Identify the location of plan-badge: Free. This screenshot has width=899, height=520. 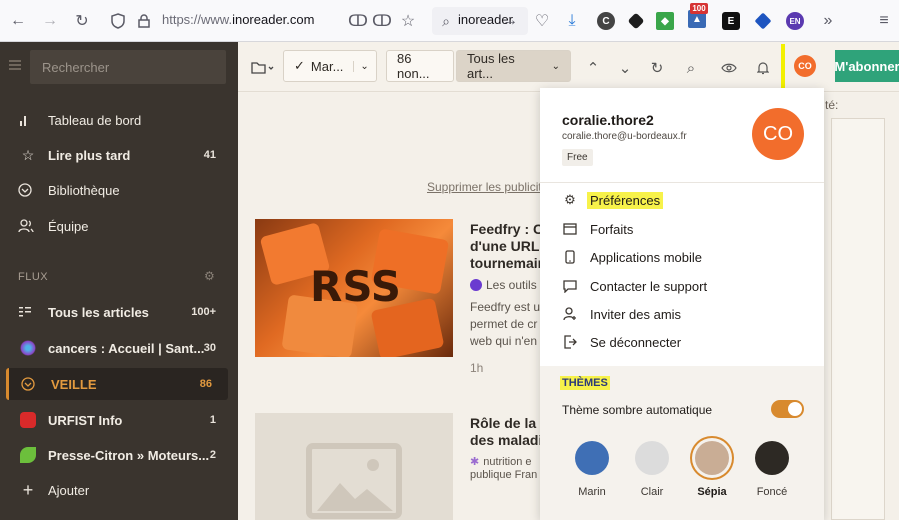
(577, 157).